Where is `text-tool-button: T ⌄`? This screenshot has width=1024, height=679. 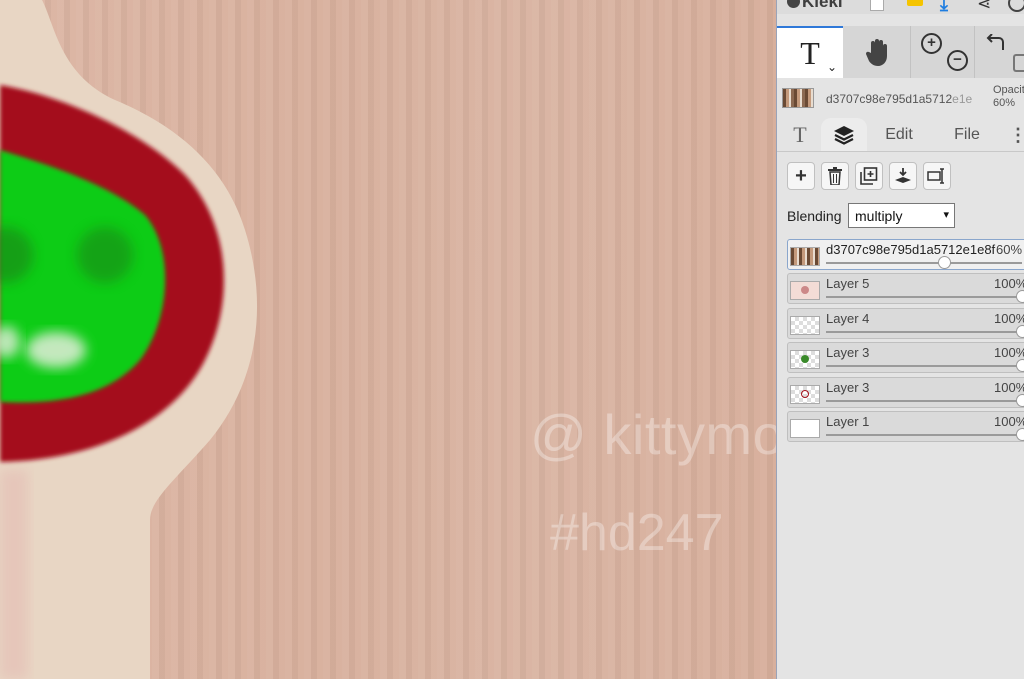 text-tool-button: T ⌄ is located at coordinates (810, 52).